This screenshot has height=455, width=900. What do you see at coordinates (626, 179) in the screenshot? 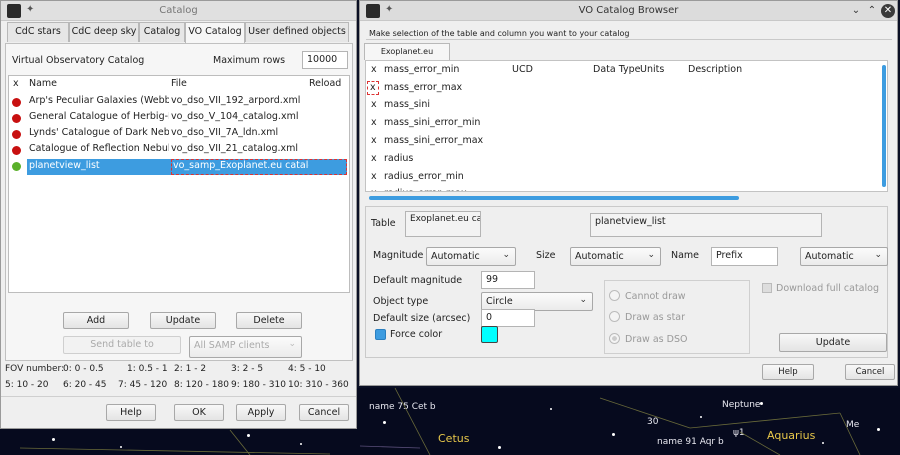
I see `table-row: x radius_error_min` at bounding box center [626, 179].